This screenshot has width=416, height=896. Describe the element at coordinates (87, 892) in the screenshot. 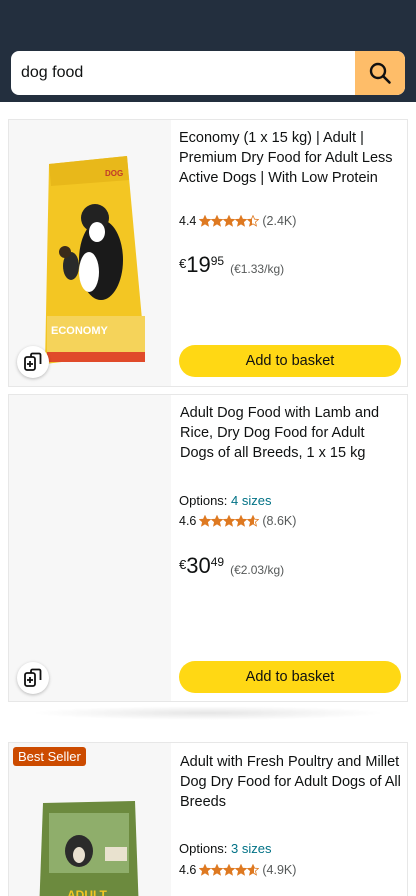

I see `package-label: ADULT` at that location.